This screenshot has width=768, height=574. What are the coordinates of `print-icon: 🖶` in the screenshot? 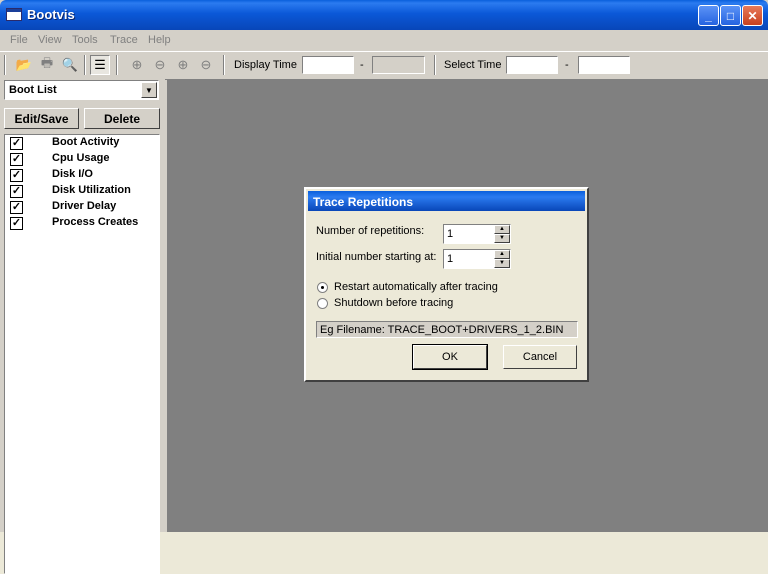 It's located at (47, 65).